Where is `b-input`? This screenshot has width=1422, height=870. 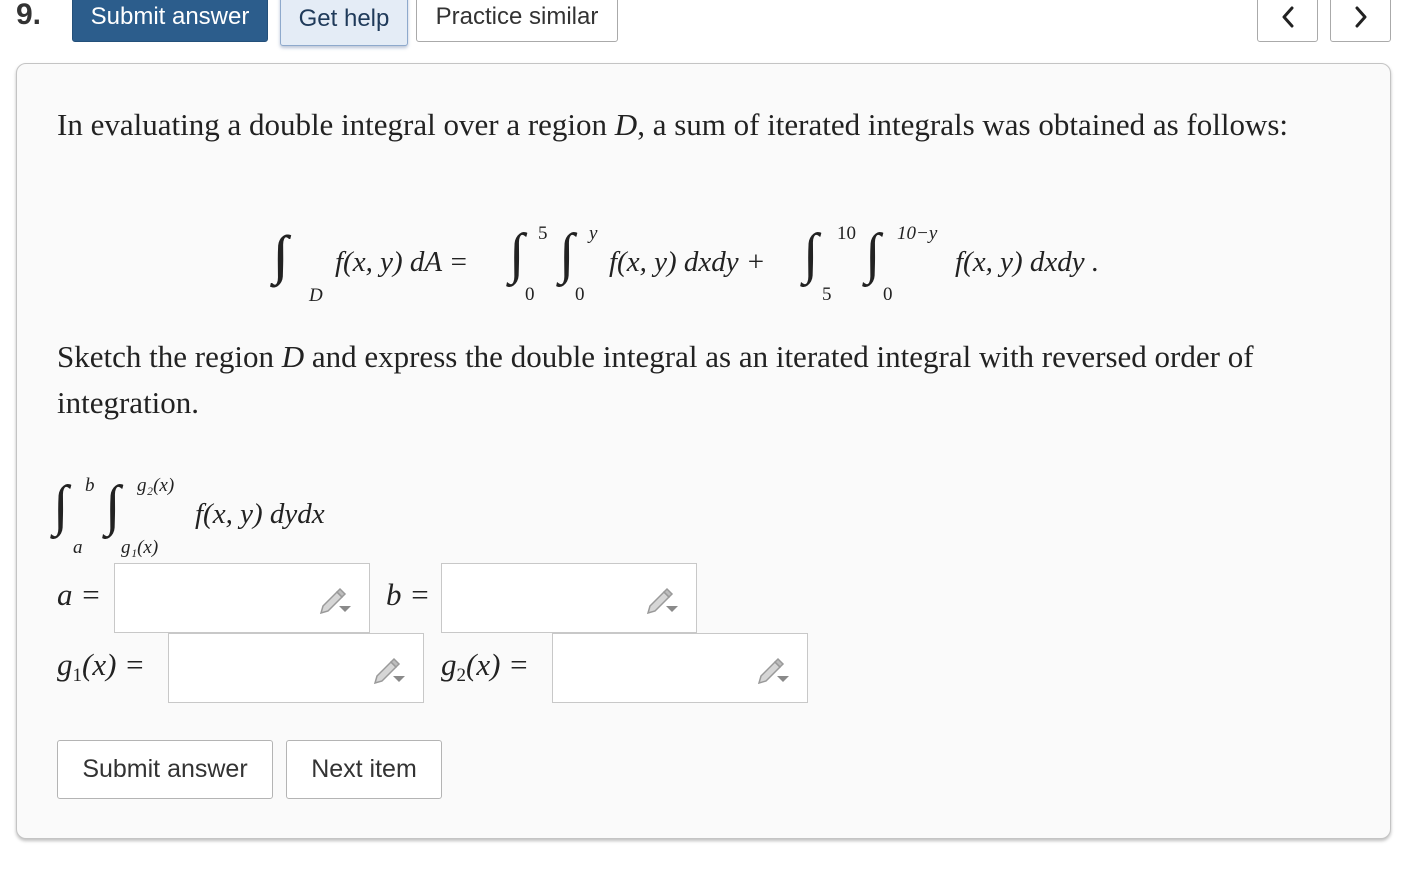
b-input is located at coordinates (569, 598).